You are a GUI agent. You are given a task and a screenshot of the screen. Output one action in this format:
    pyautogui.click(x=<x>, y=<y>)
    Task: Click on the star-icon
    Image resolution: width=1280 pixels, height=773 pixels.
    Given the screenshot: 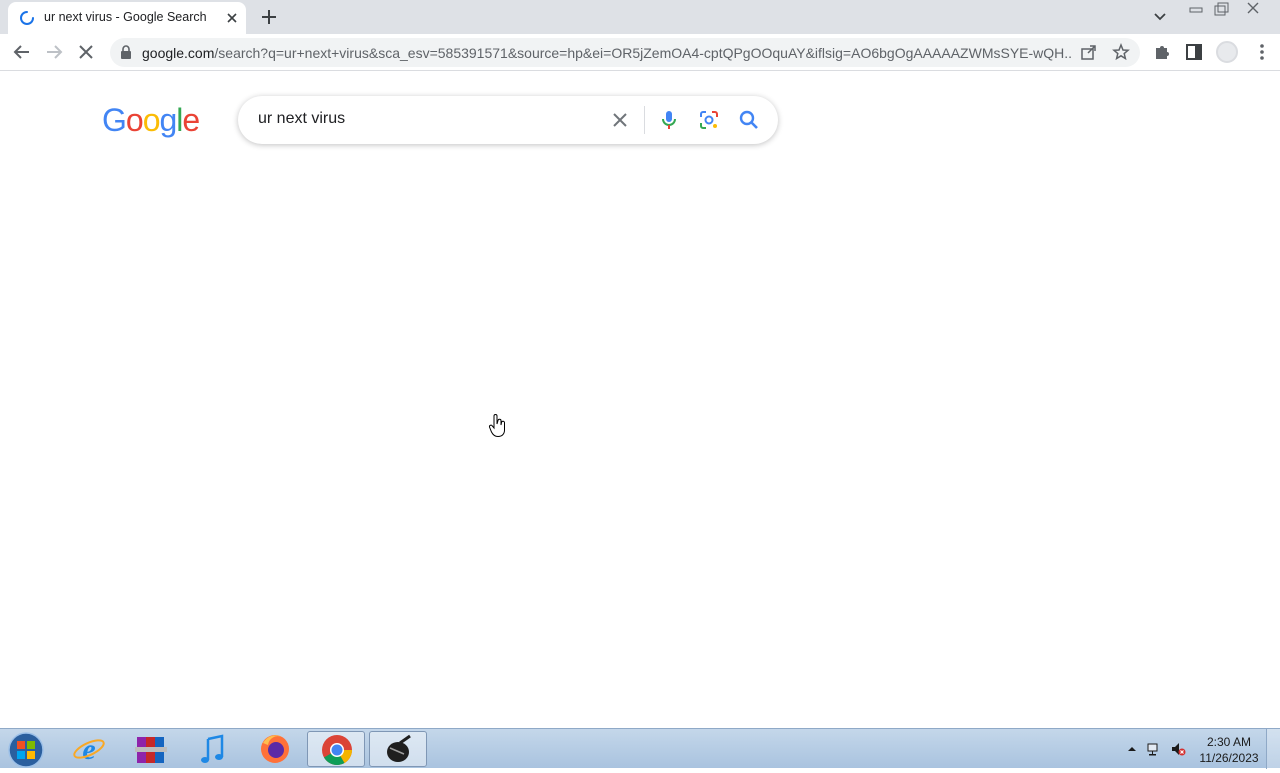 What is the action you would take?
    pyautogui.click(x=1121, y=52)
    